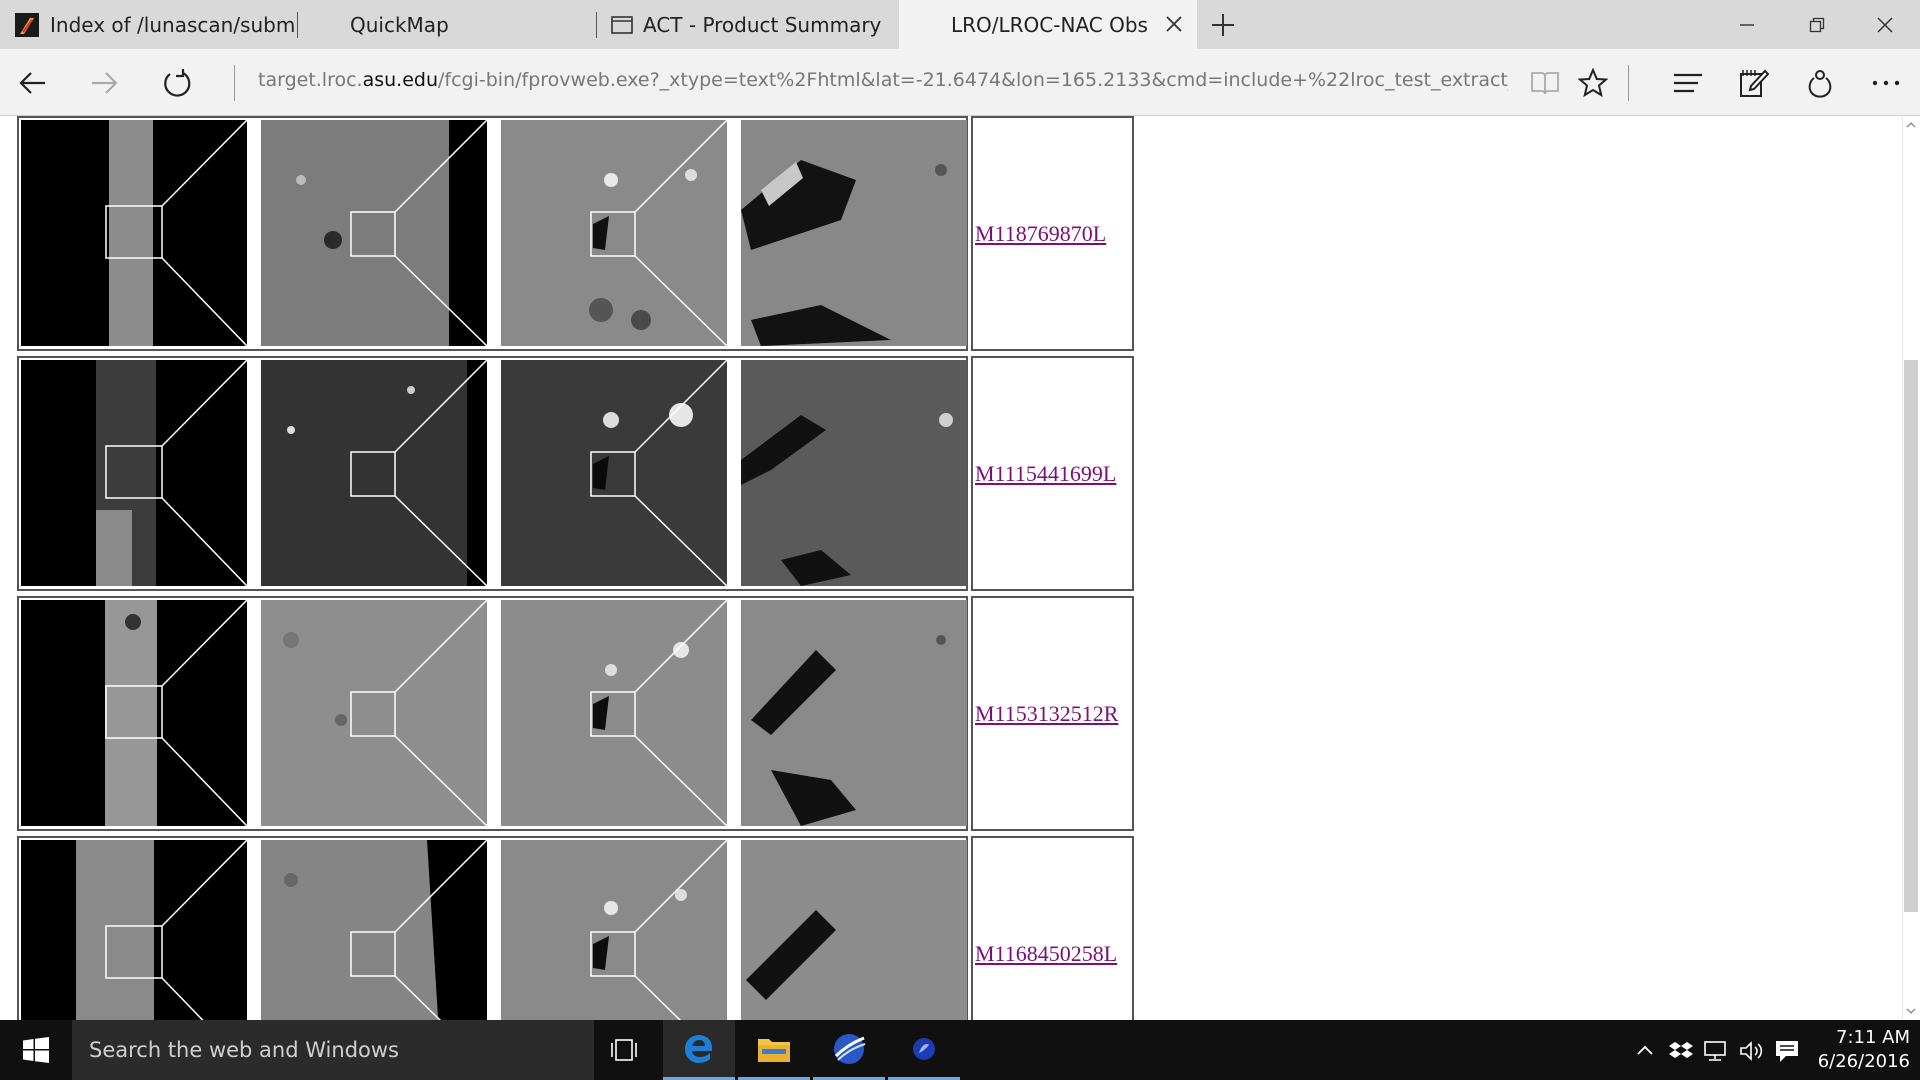 The image size is (1920, 1080). I want to click on more-button, so click(1886, 83).